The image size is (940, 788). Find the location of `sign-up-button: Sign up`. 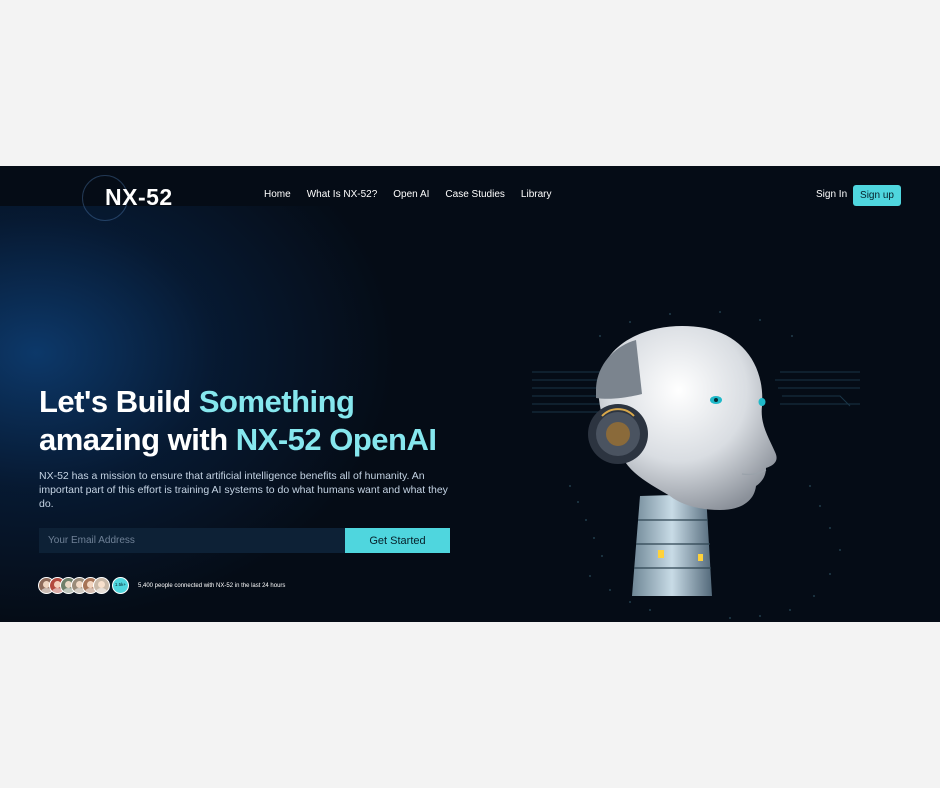

sign-up-button: Sign up is located at coordinates (877, 195).